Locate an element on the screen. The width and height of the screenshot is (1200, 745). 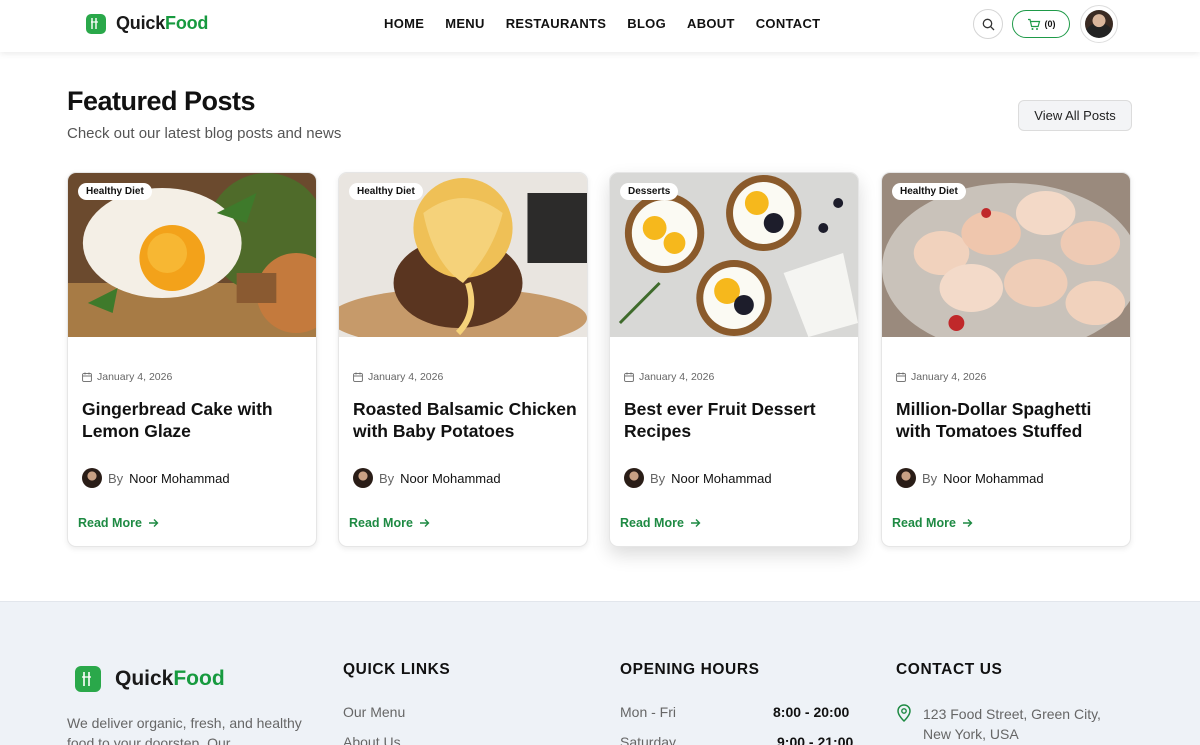
footer-link-about-us: About Us is located at coordinates (372, 739).